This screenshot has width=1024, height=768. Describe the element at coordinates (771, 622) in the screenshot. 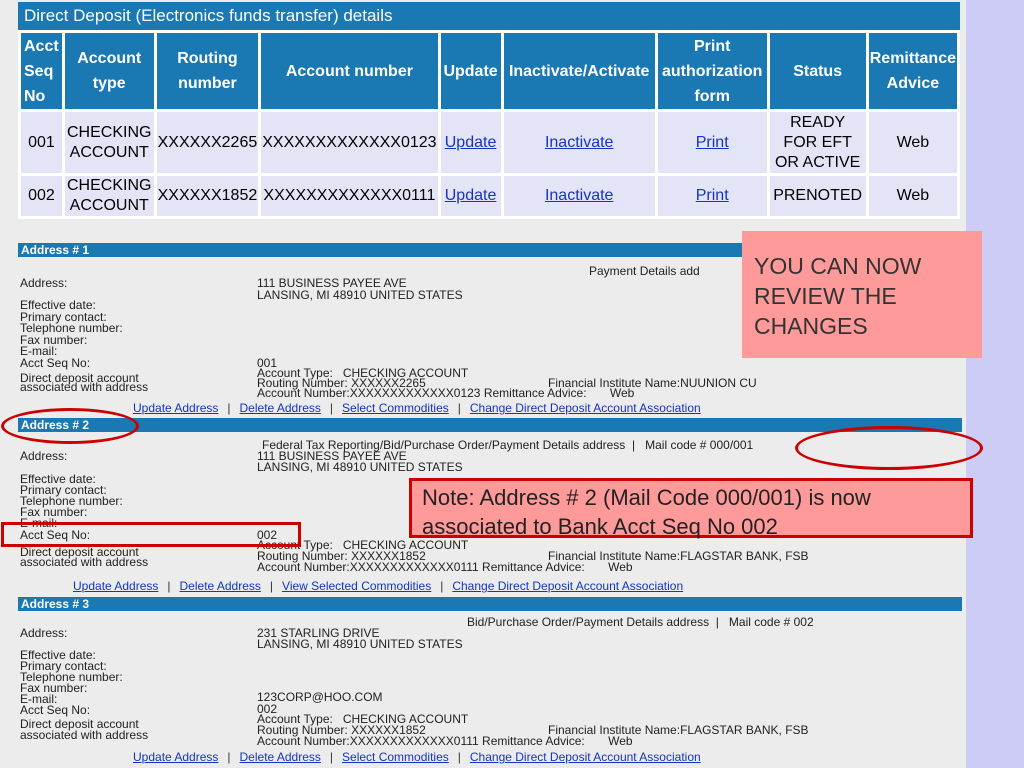

I see `address-3-mail-code: Mail code # 002` at that location.